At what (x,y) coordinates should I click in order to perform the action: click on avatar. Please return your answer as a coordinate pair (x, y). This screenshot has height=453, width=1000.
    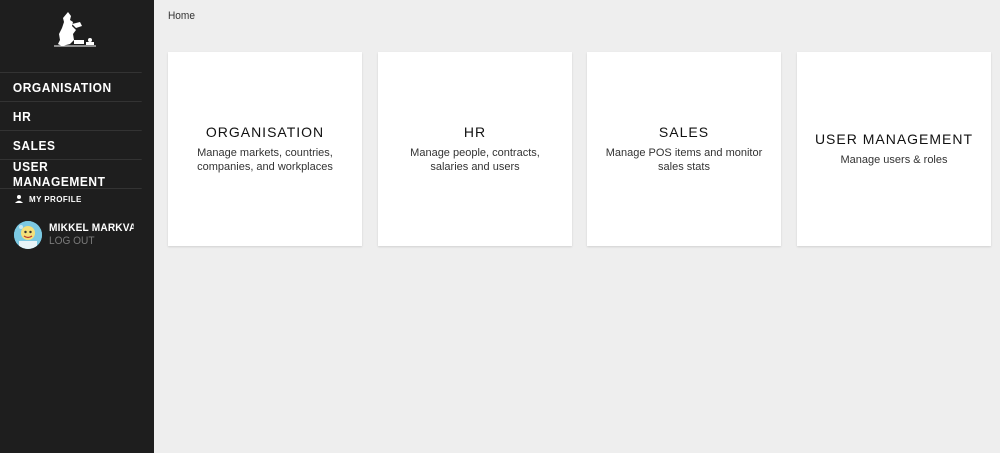
    Looking at the image, I should click on (28, 235).